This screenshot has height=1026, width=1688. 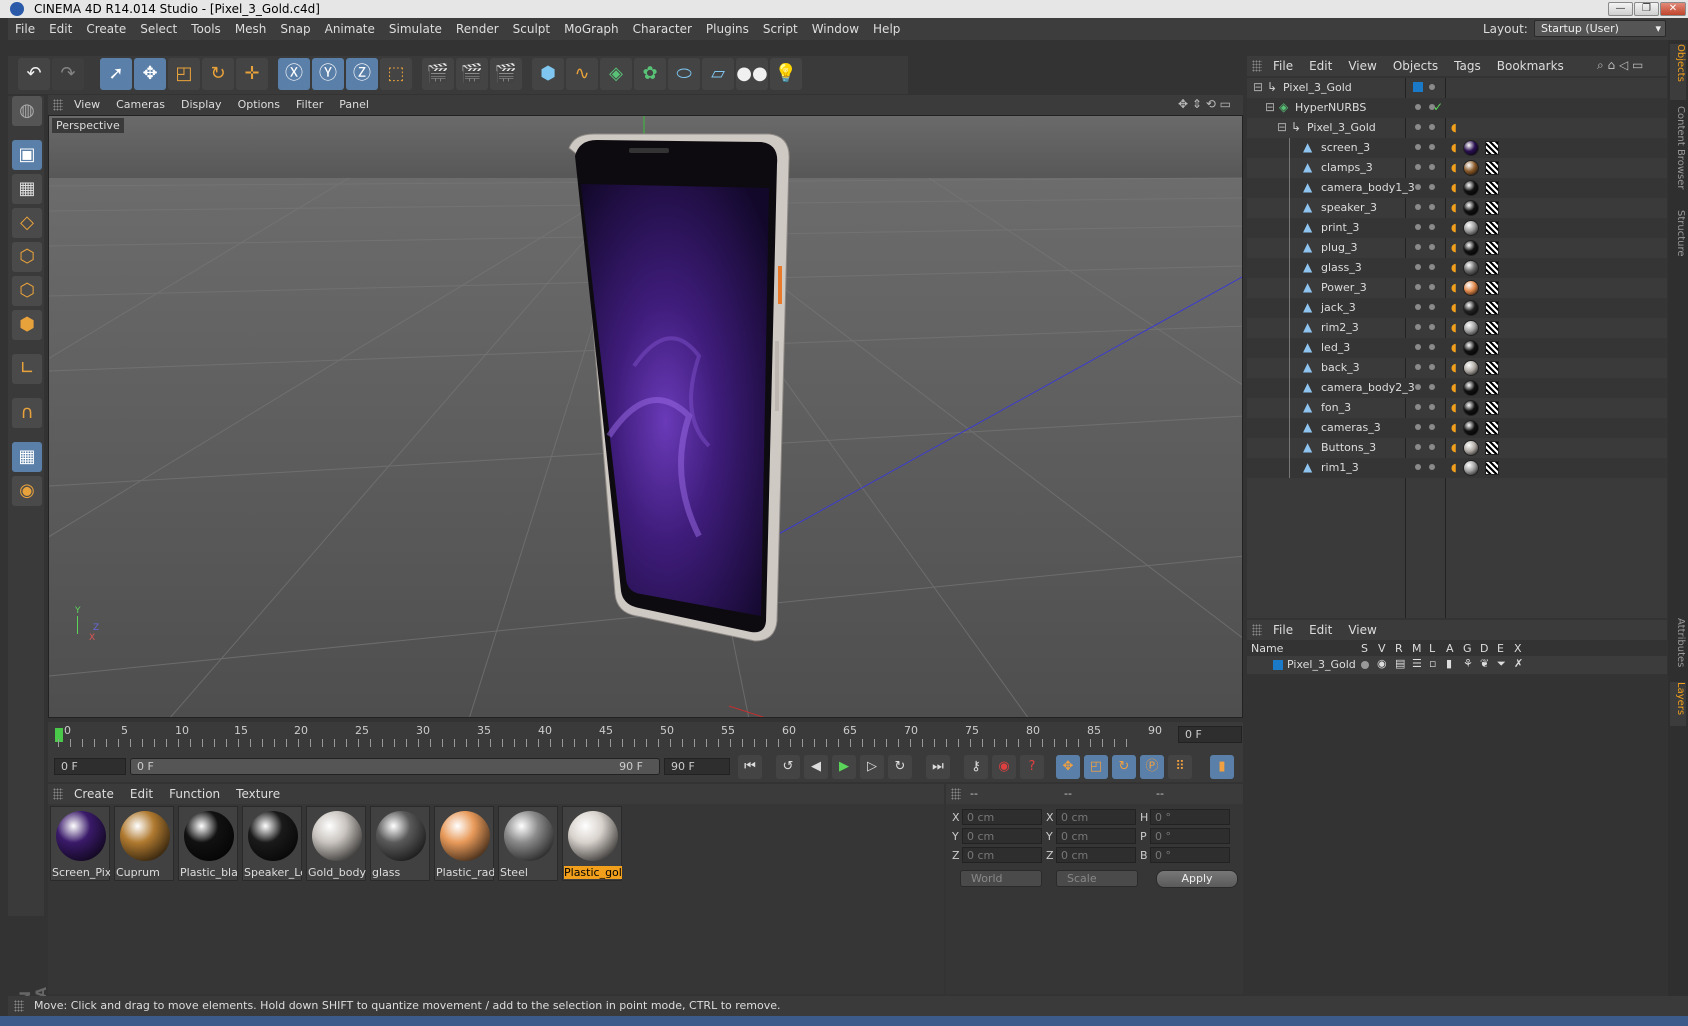 I want to click on coordinate-system-button: ⬚, so click(x=396, y=74).